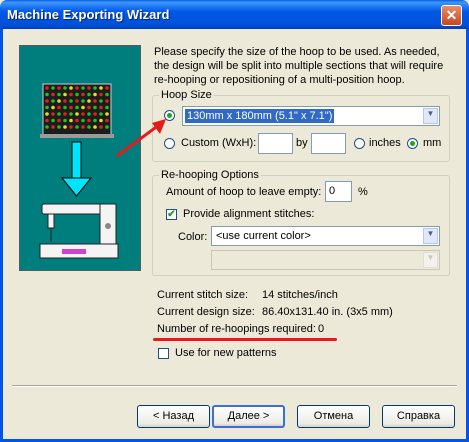  What do you see at coordinates (300, 295) in the screenshot?
I see `stitch-size-value: 14 stitches/inch` at bounding box center [300, 295].